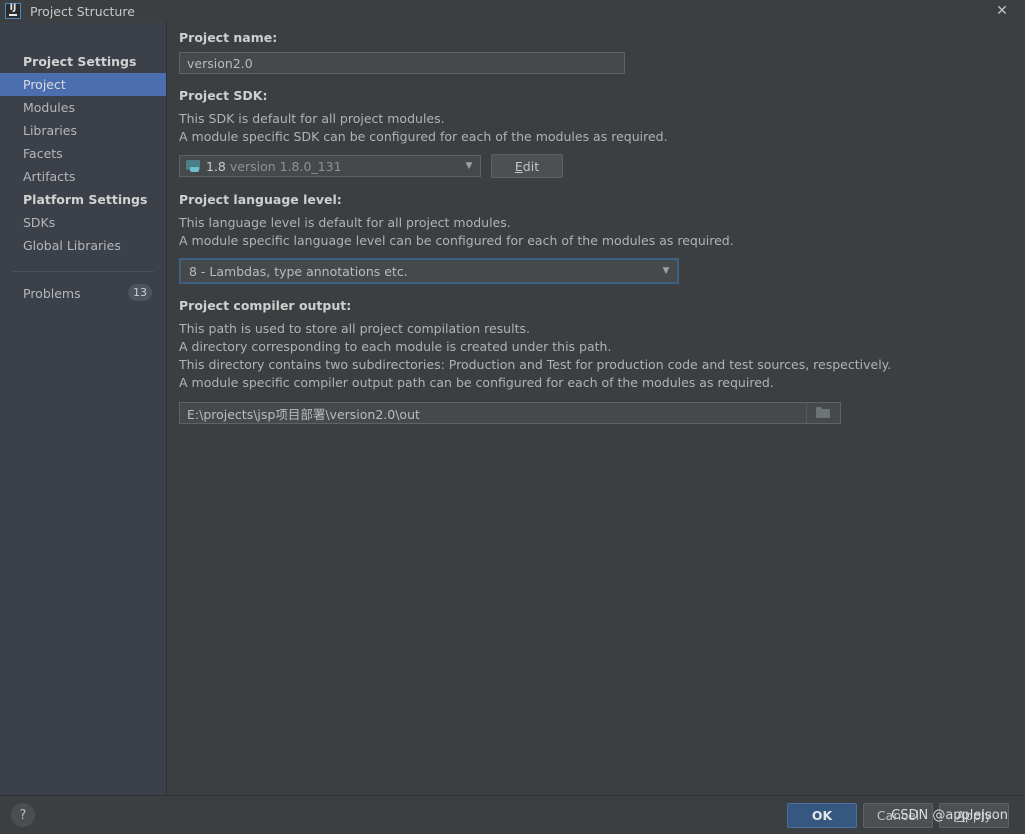 The height and width of the screenshot is (834, 1025). I want to click on cancel-button: Cancel, so click(898, 815).